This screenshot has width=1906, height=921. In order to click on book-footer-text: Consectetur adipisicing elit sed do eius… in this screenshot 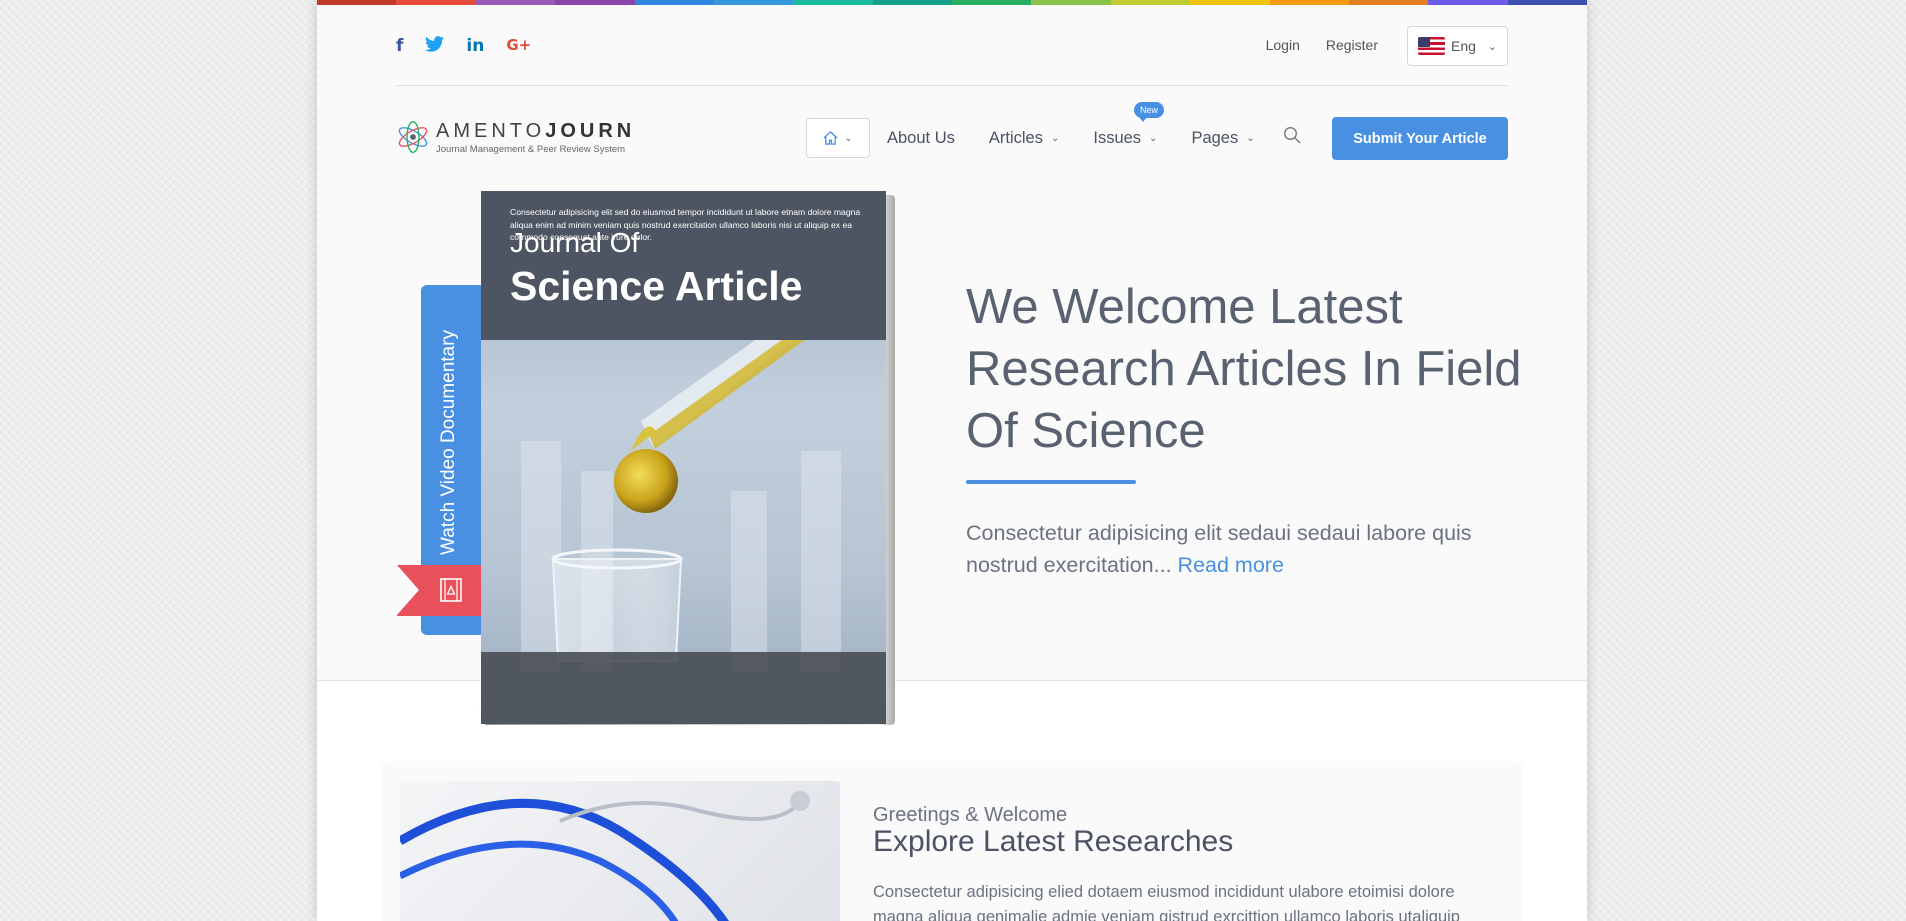, I will do `click(685, 224)`.